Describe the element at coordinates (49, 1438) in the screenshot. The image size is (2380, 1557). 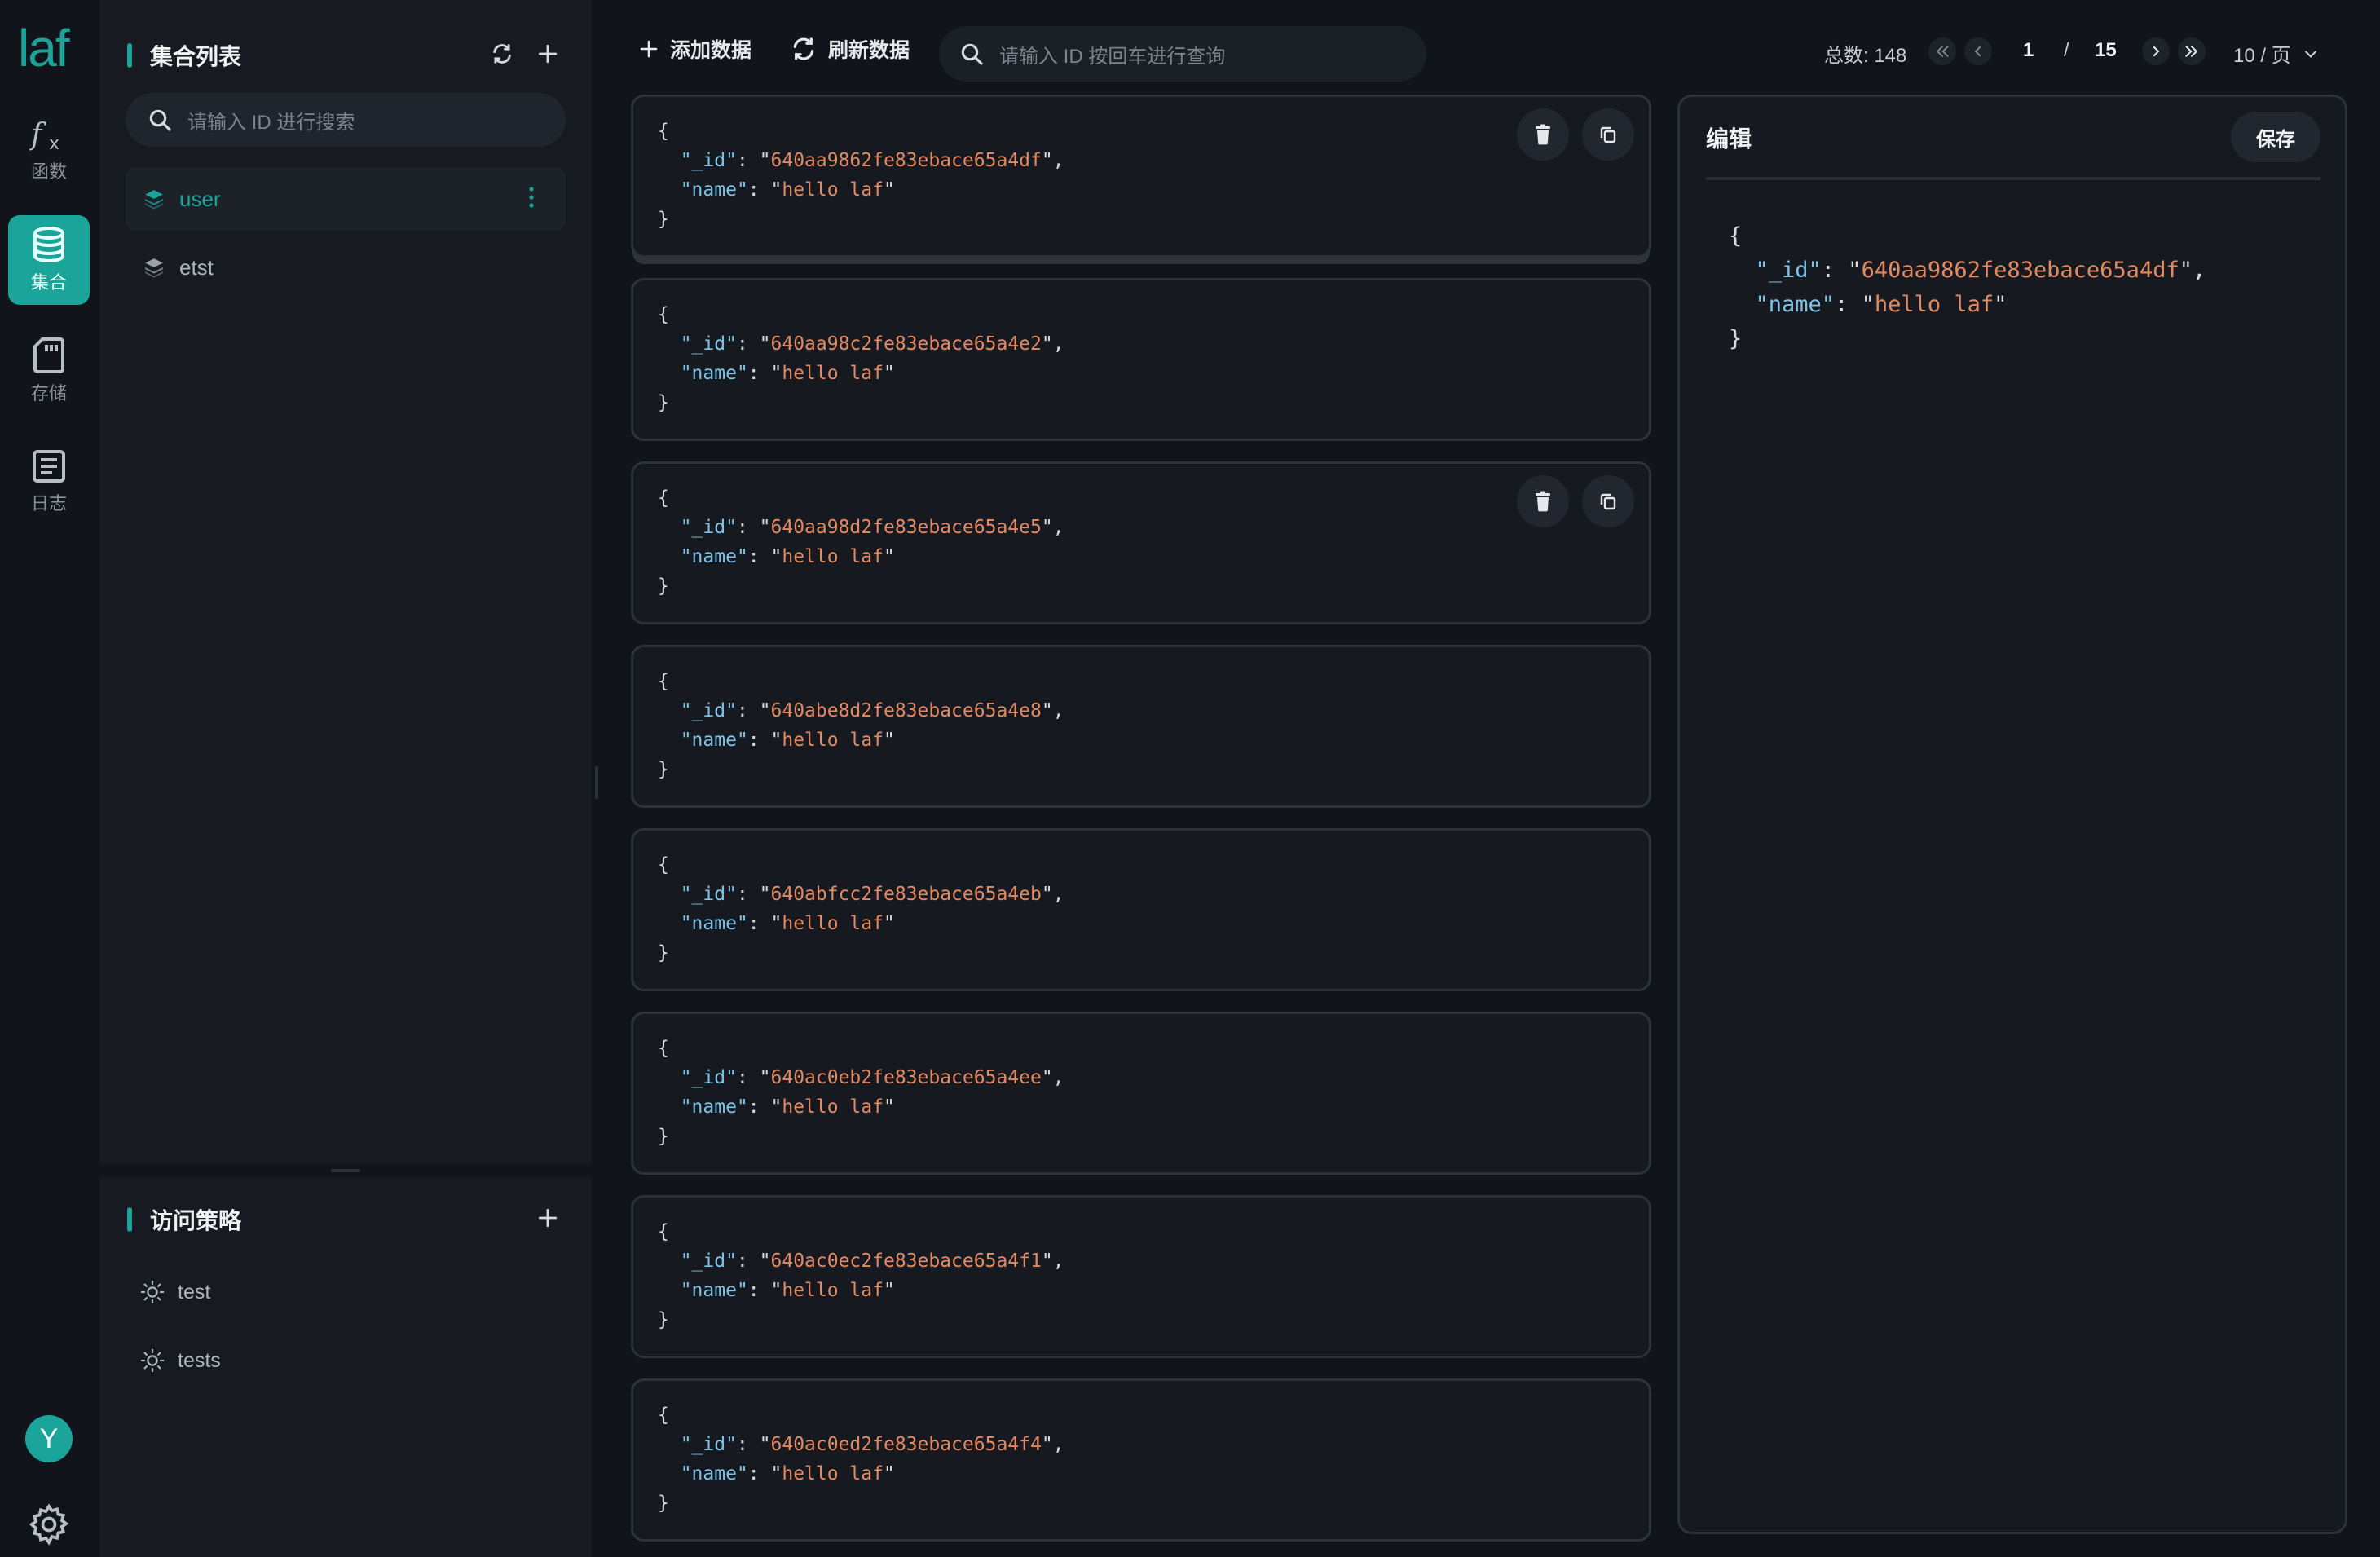
I see `user-avatar: Y` at that location.